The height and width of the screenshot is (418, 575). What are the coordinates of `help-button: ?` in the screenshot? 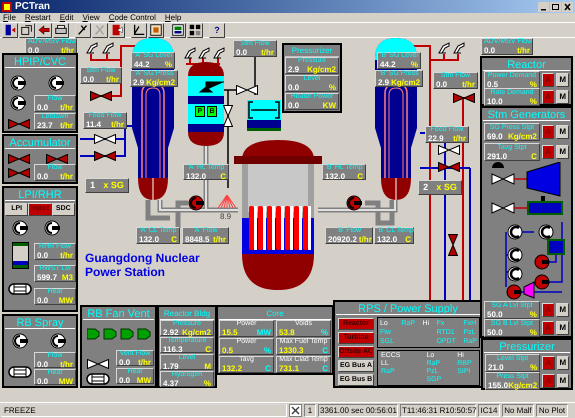 It's located at (217, 30).